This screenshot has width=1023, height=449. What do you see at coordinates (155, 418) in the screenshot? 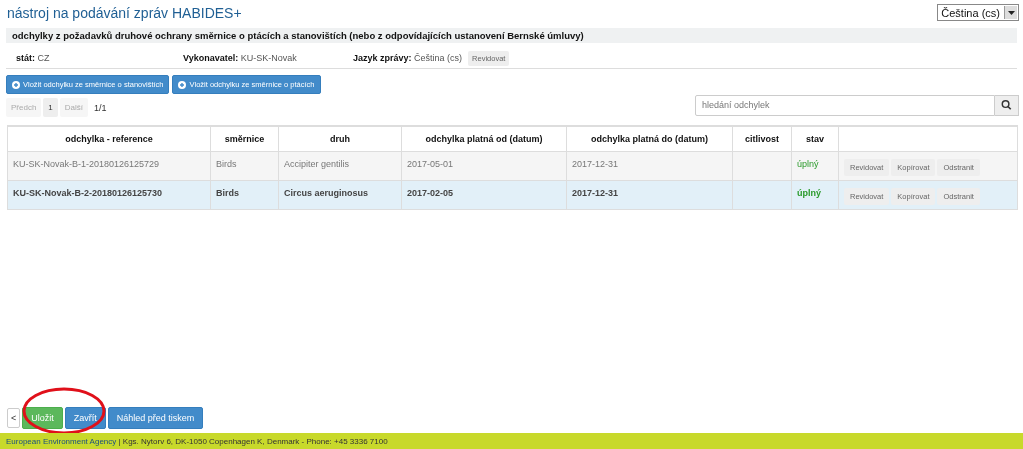
I see `print-preview-button: Náhled před tiskem` at bounding box center [155, 418].